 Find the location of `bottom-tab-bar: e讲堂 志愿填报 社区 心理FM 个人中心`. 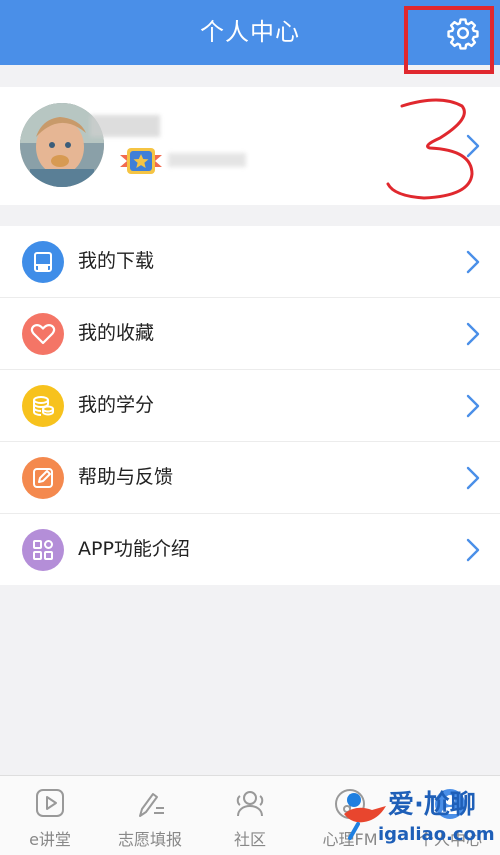

bottom-tab-bar: e讲堂 志愿填报 社区 心理FM 个人中心 is located at coordinates (250, 815).